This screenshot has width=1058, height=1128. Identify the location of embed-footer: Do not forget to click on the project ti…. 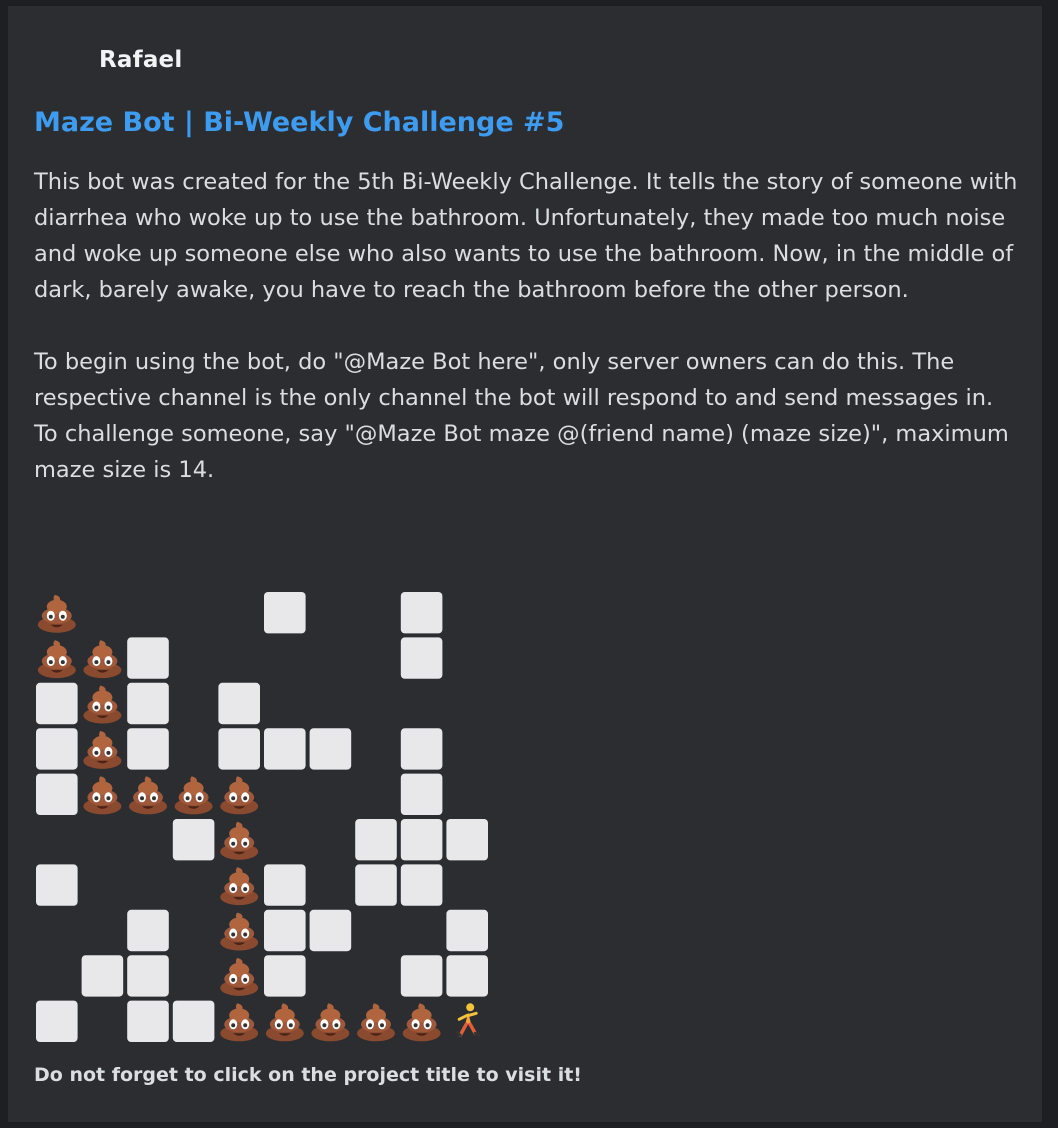
(308, 1075).